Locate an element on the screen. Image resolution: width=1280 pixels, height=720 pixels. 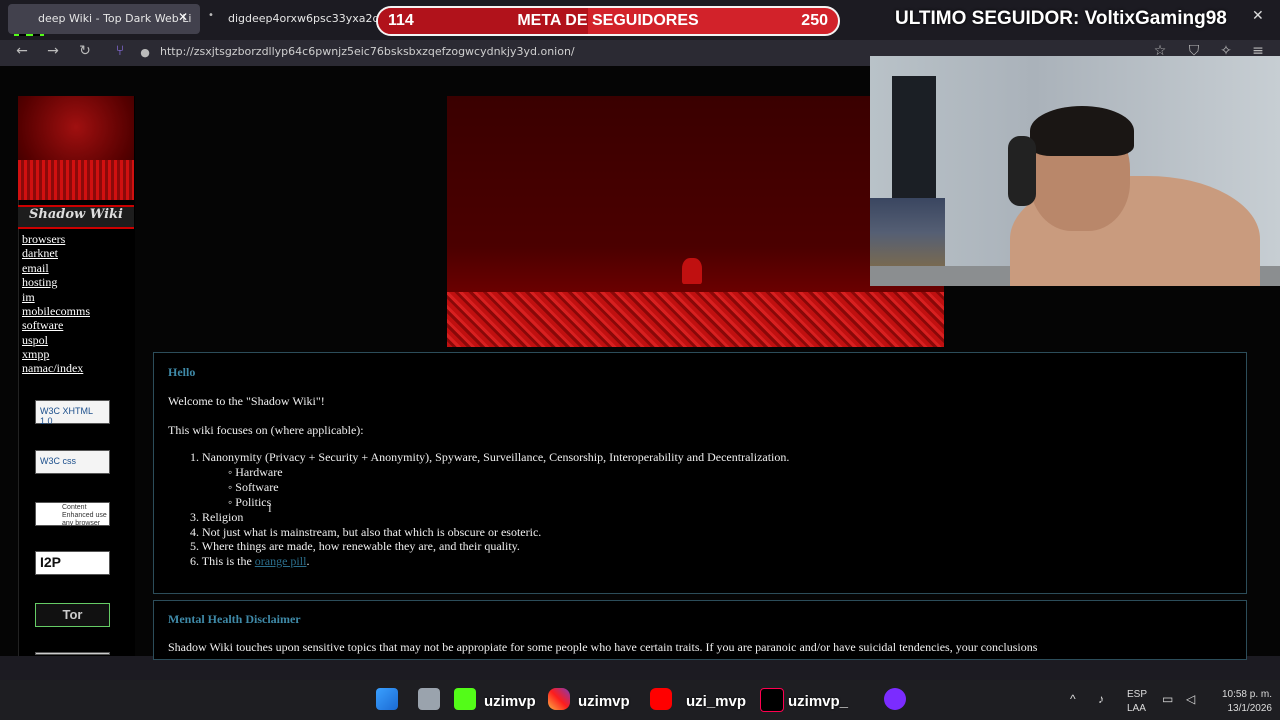
badge-text: Tor is located at coordinates (72, 614).